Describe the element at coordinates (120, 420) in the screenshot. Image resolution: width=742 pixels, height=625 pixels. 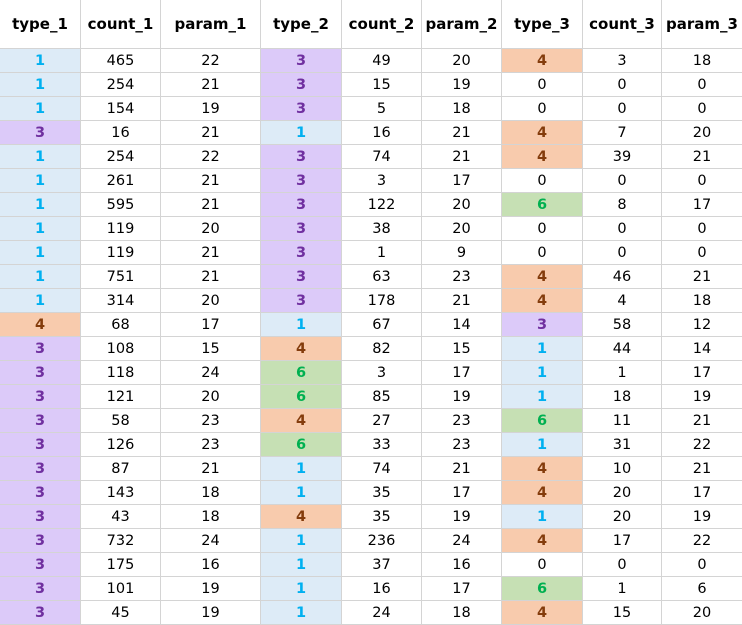
I see `cell-count-1: 58` at that location.